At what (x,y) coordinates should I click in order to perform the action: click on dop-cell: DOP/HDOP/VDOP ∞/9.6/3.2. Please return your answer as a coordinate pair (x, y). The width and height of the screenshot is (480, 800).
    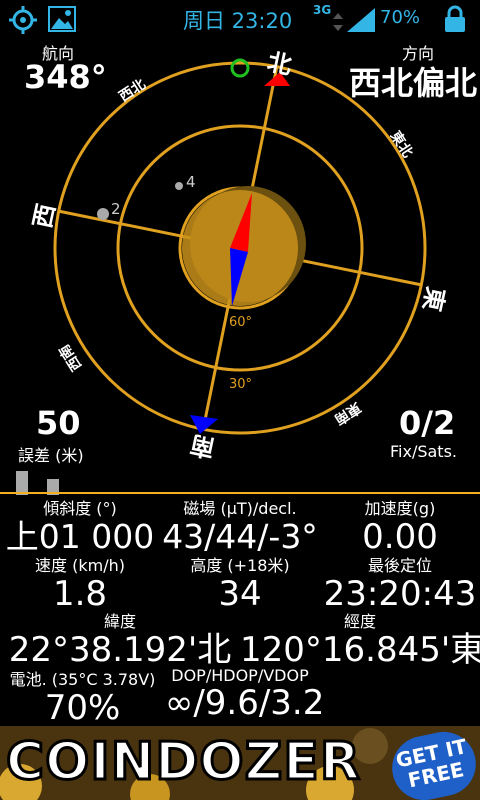
    Looking at the image, I should click on (245, 694).